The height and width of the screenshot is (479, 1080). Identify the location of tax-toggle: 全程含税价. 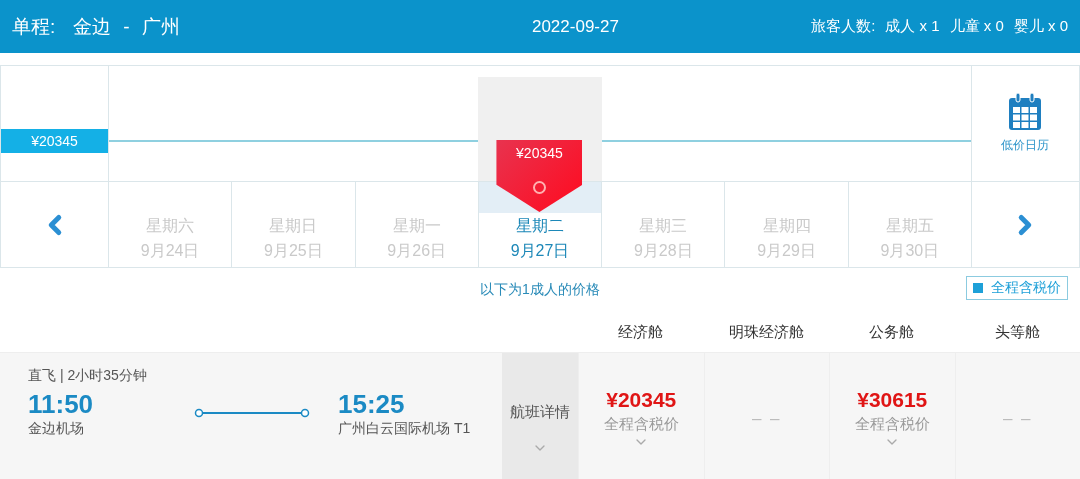
(1017, 288).